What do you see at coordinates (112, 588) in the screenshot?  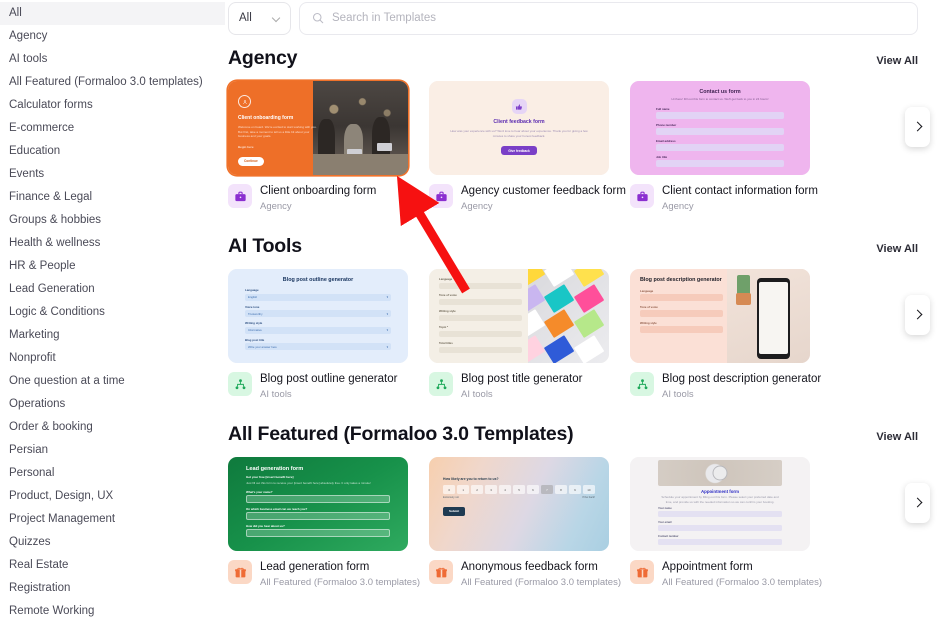 I see `sidebar-item-registration: Registration` at bounding box center [112, 588].